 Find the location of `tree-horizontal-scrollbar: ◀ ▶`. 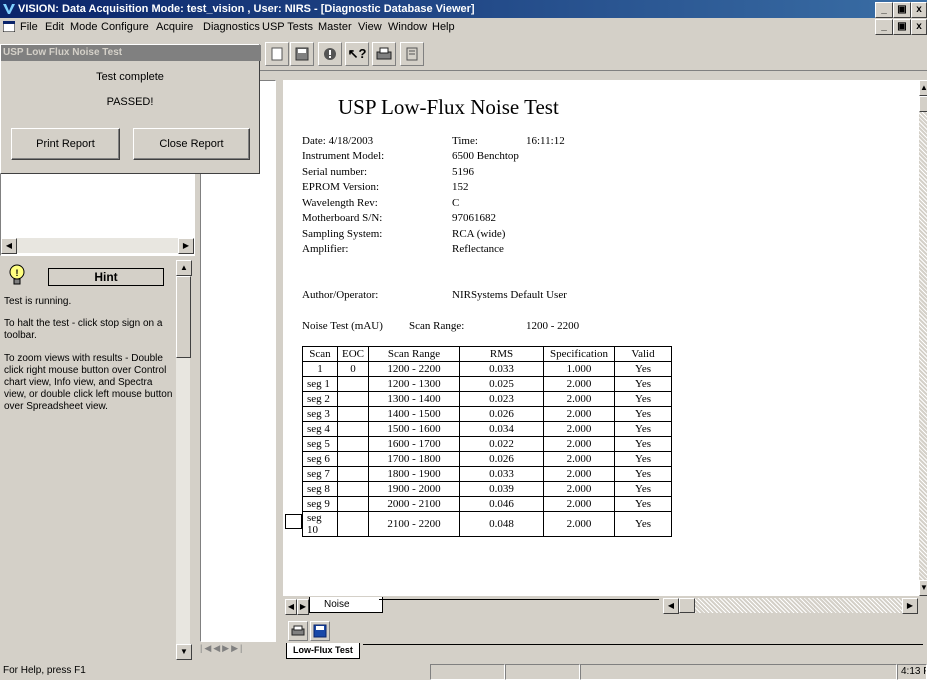

tree-horizontal-scrollbar: ◀ ▶ is located at coordinates (97, 246).